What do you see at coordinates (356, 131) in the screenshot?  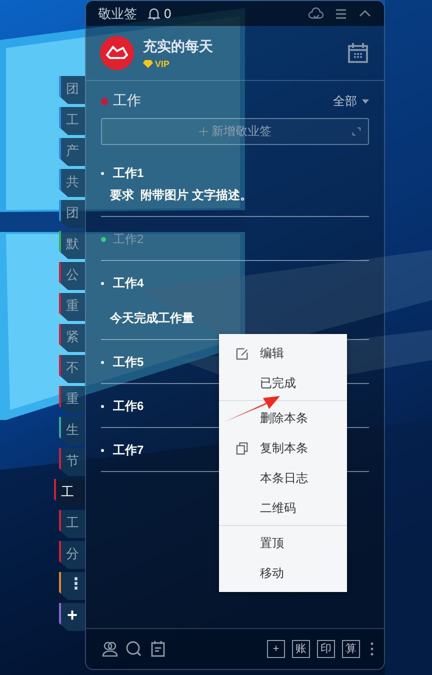 I see `expand-icon` at bounding box center [356, 131].